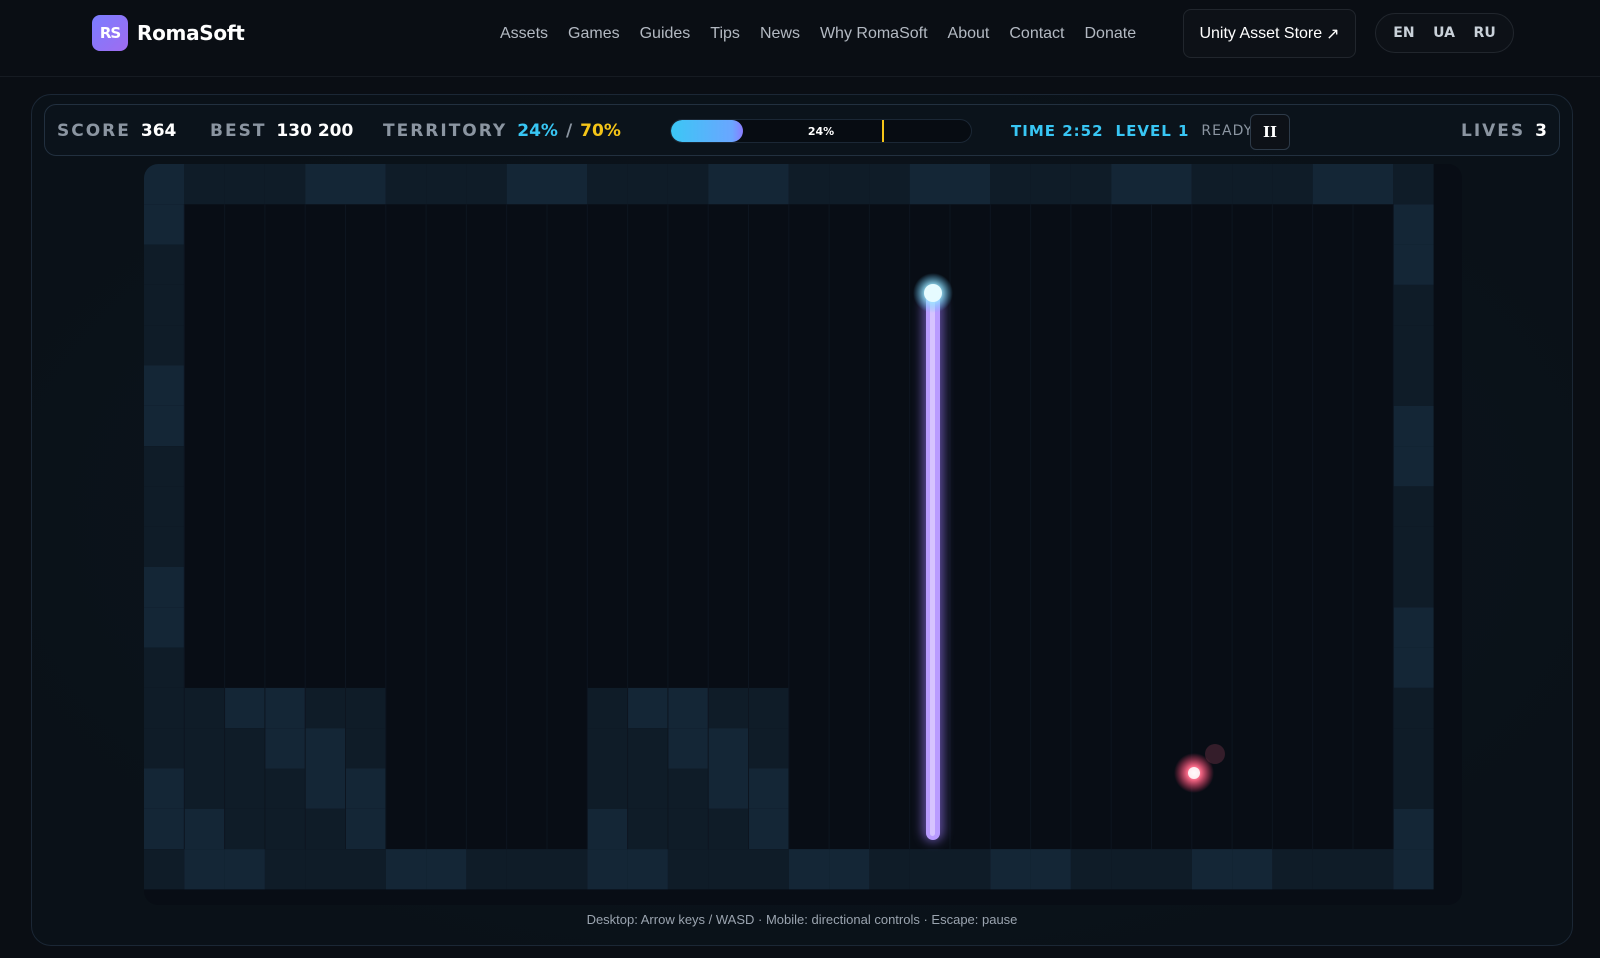 The width and height of the screenshot is (1600, 958). I want to click on territory-display: TERRITORY 24% / 70%, so click(502, 131).